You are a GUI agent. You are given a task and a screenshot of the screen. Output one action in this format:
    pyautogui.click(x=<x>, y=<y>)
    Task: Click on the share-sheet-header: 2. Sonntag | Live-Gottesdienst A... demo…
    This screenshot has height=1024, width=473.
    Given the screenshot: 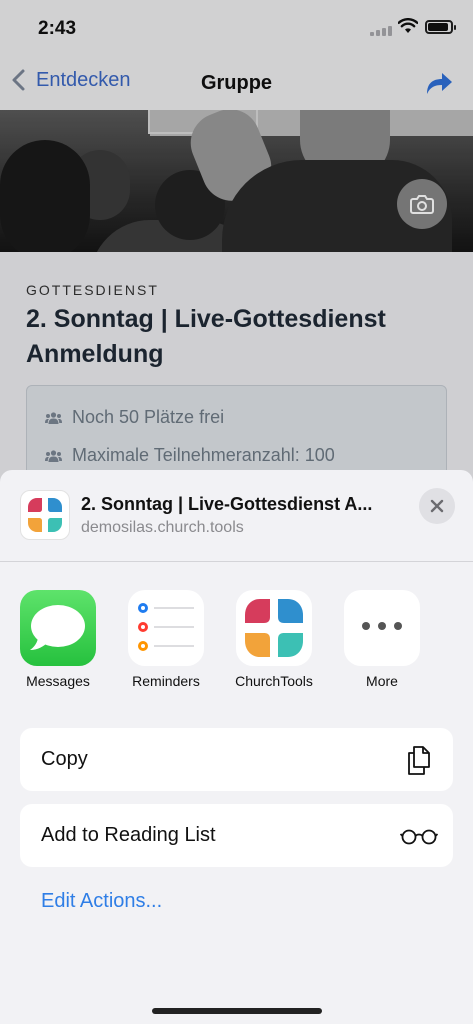 What is the action you would take?
    pyautogui.click(x=236, y=516)
    